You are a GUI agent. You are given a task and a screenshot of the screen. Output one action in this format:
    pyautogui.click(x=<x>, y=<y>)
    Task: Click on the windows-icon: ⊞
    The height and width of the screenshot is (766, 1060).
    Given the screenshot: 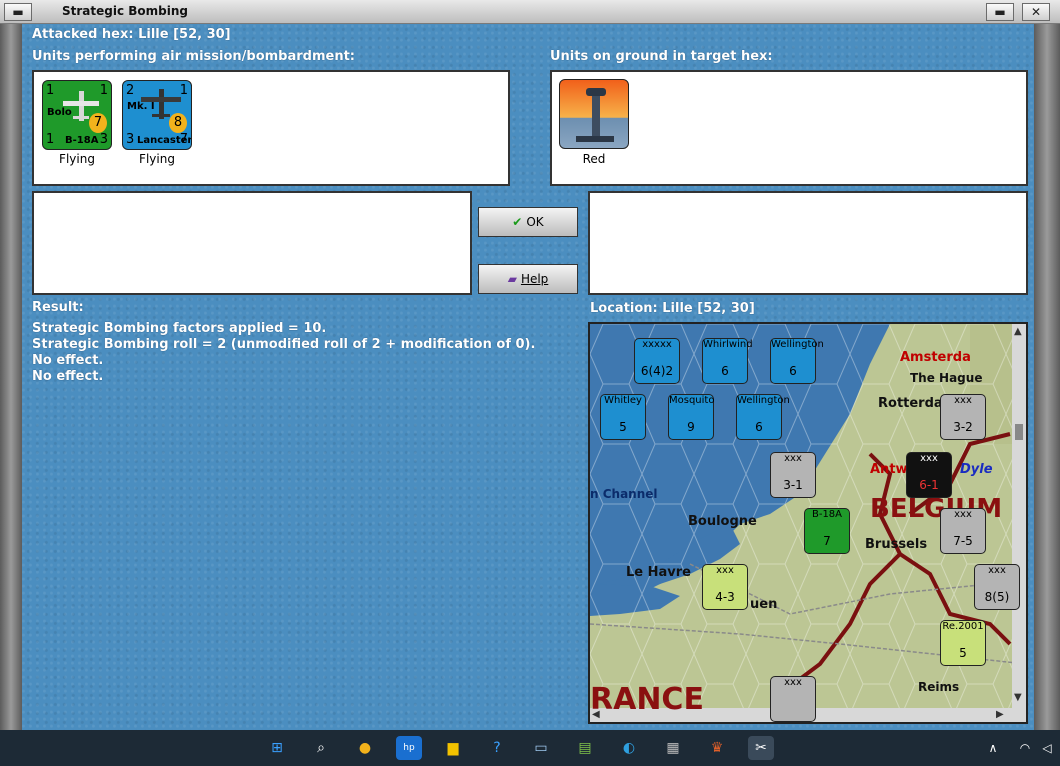 What is the action you would take?
    pyautogui.click(x=277, y=748)
    